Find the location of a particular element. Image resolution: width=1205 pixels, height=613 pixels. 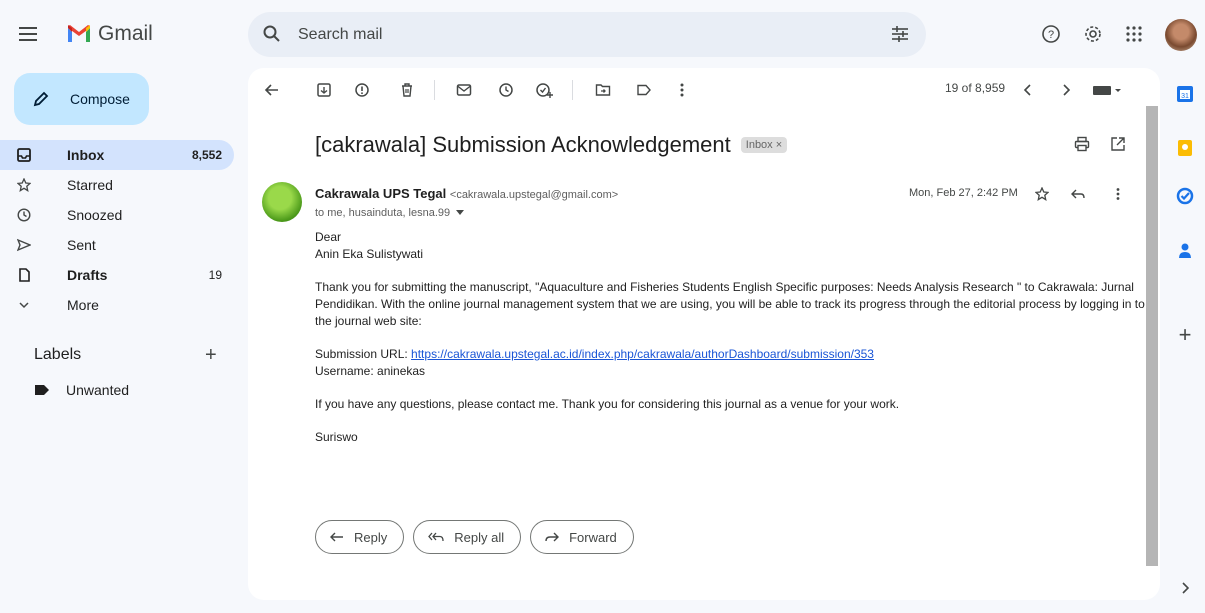

recipient-name: Anin Eka Sulistywati is located at coordinates (369, 254).